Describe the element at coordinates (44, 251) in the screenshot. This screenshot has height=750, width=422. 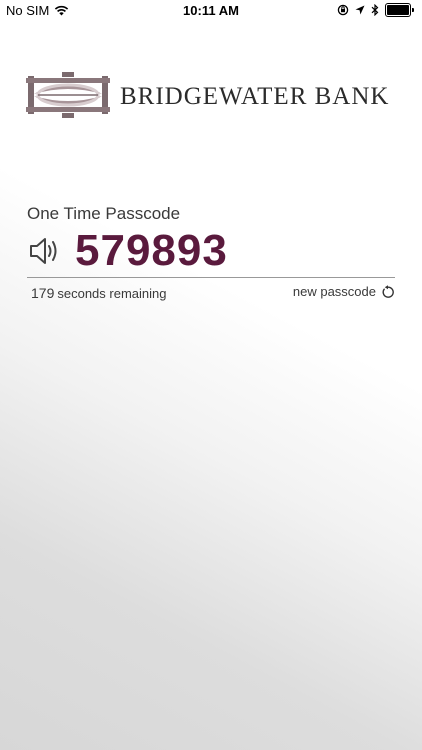
I see `speaker-icon` at that location.